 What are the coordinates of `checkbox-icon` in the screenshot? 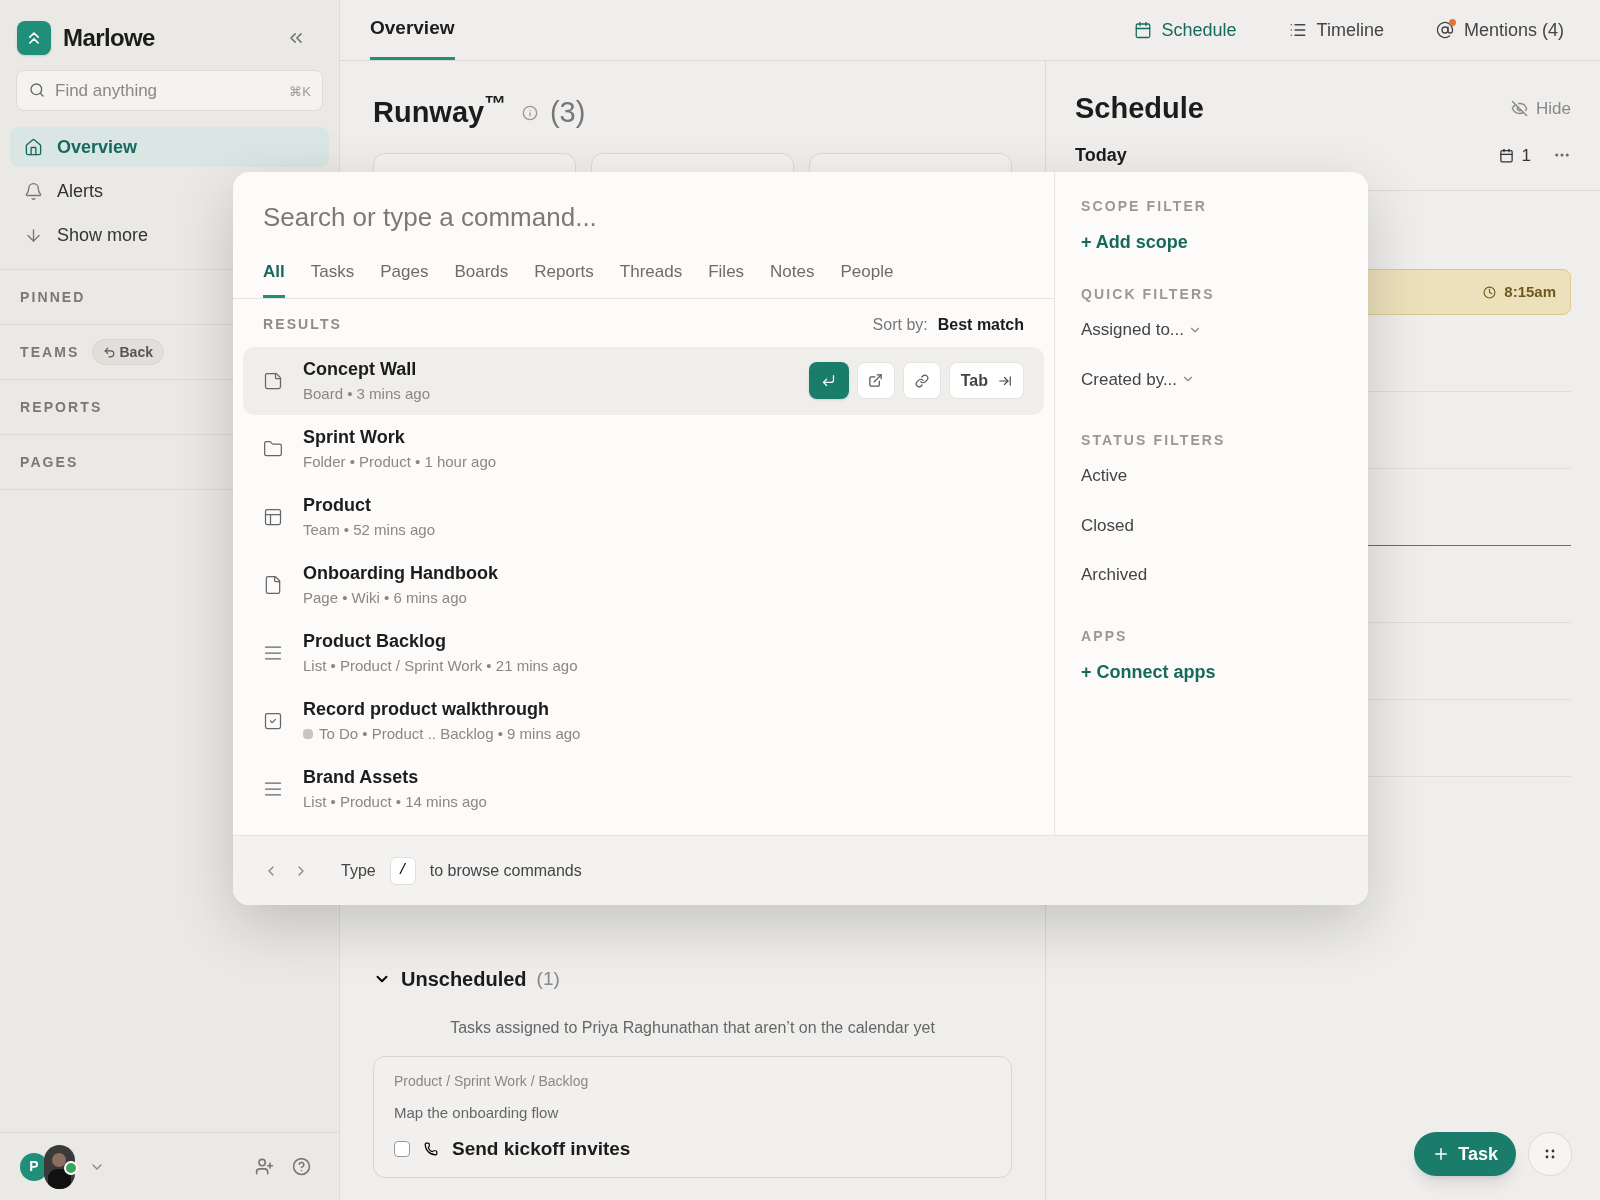 It's located at (273, 720).